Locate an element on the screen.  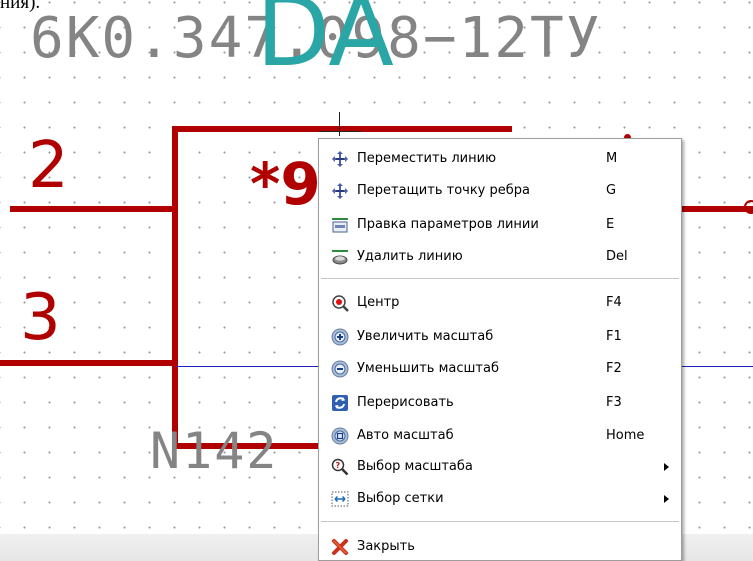
pin-number-2: 2 is located at coordinates (48, 166).